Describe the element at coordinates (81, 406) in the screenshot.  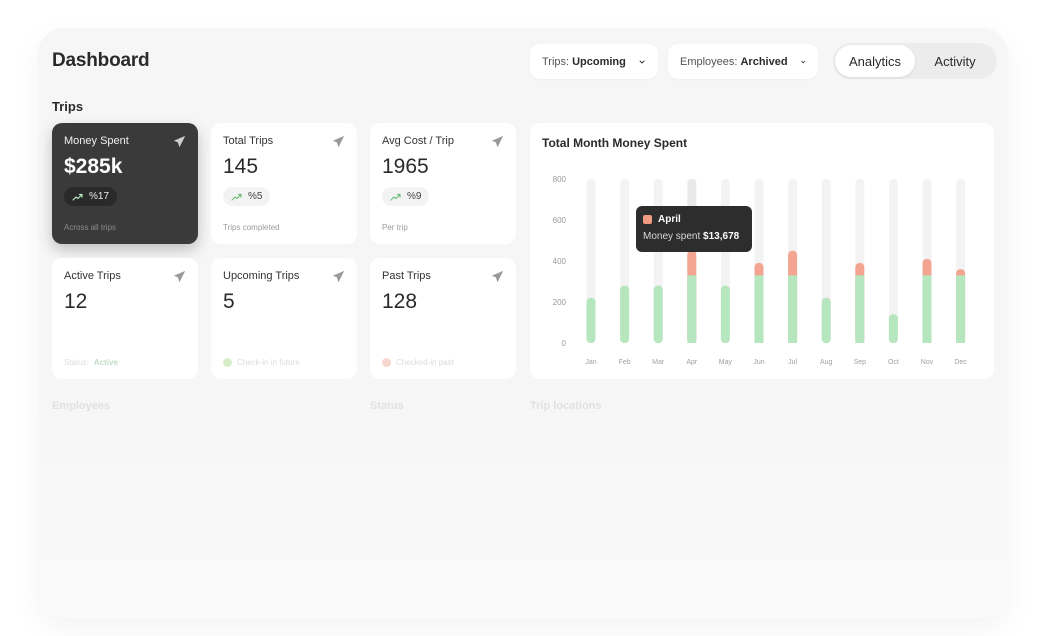
I see `section-title-employees: Employees` at that location.